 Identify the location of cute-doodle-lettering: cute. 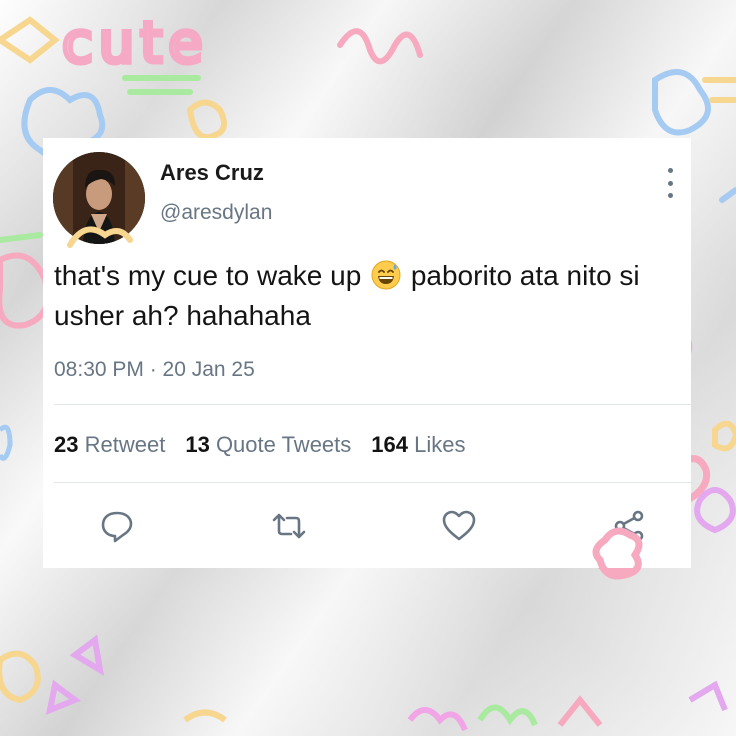
(135, 43).